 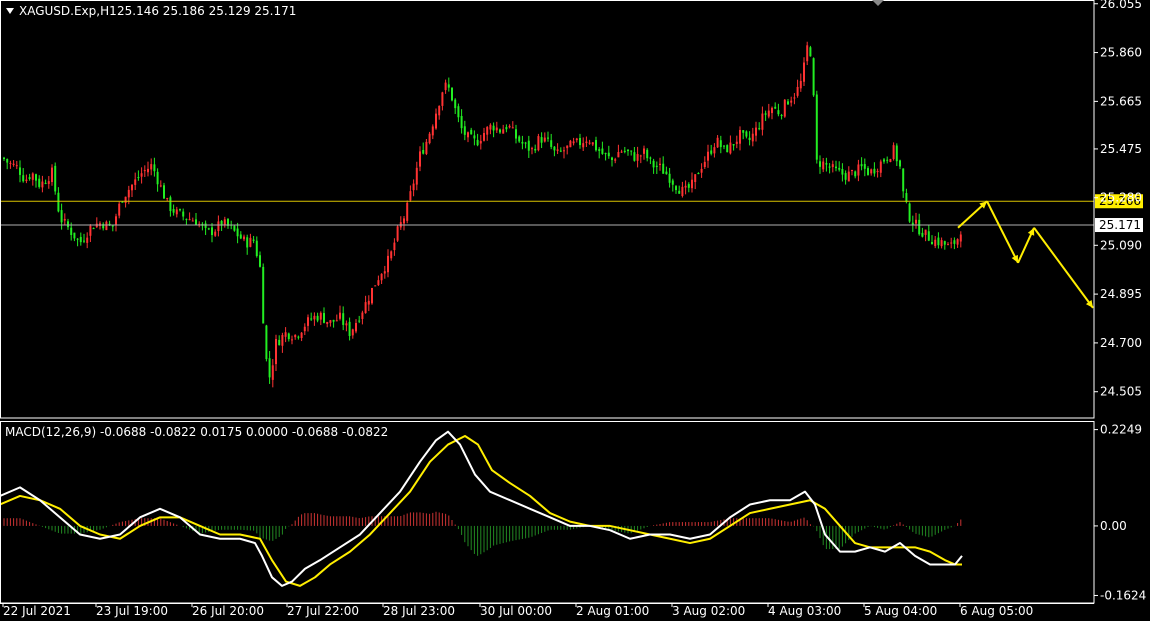 What do you see at coordinates (996, 611) in the screenshot?
I see `time-tick-label: 6 Aug 05:00` at bounding box center [996, 611].